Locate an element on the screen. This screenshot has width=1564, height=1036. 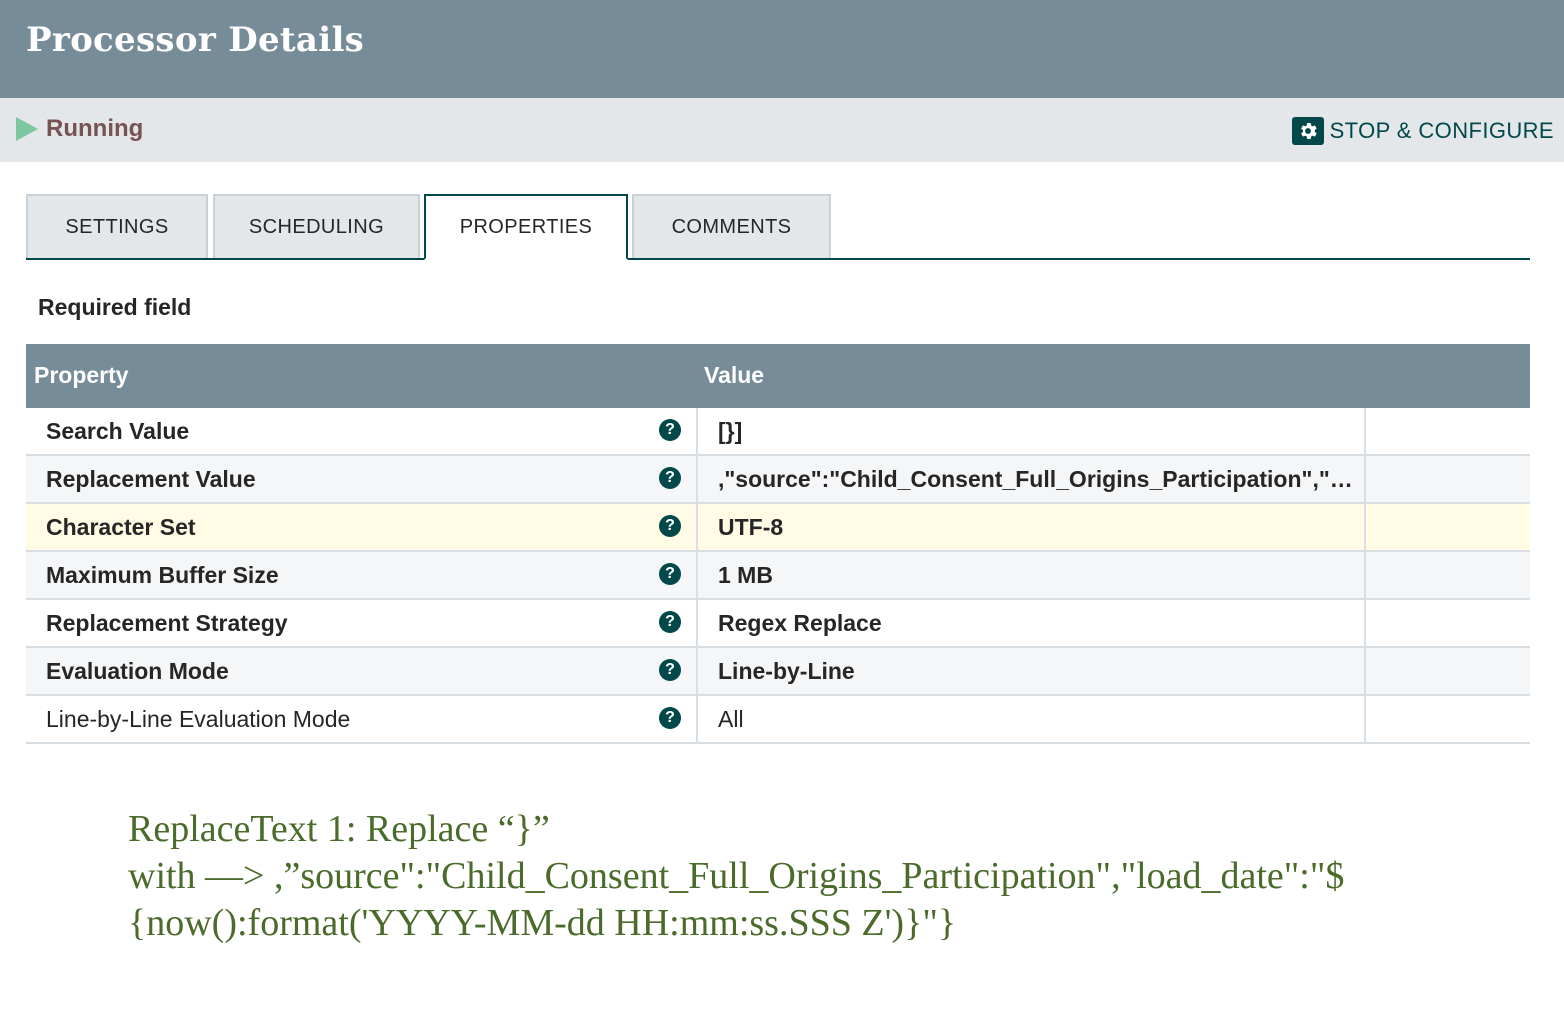
property-name: Replacement Strategy is located at coordinates (167, 623).